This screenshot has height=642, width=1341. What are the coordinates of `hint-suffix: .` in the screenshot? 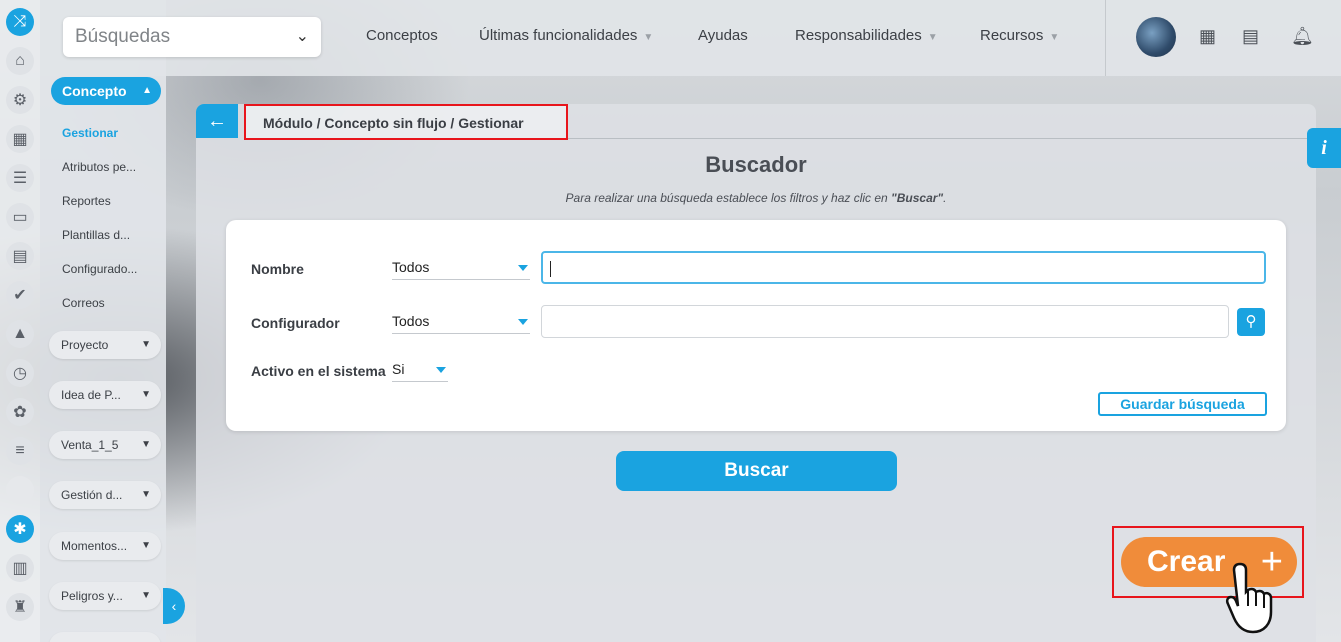 It's located at (945, 198).